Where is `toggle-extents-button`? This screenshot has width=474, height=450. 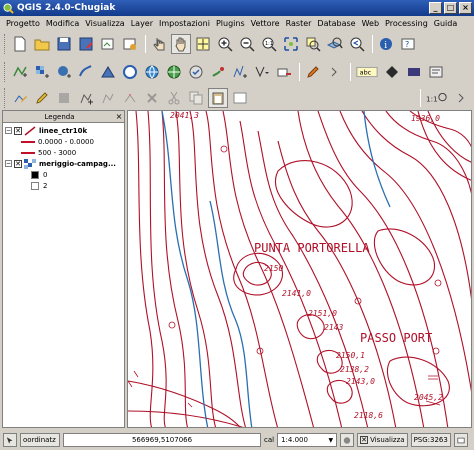 toggle-extents-button is located at coordinates (10, 440).